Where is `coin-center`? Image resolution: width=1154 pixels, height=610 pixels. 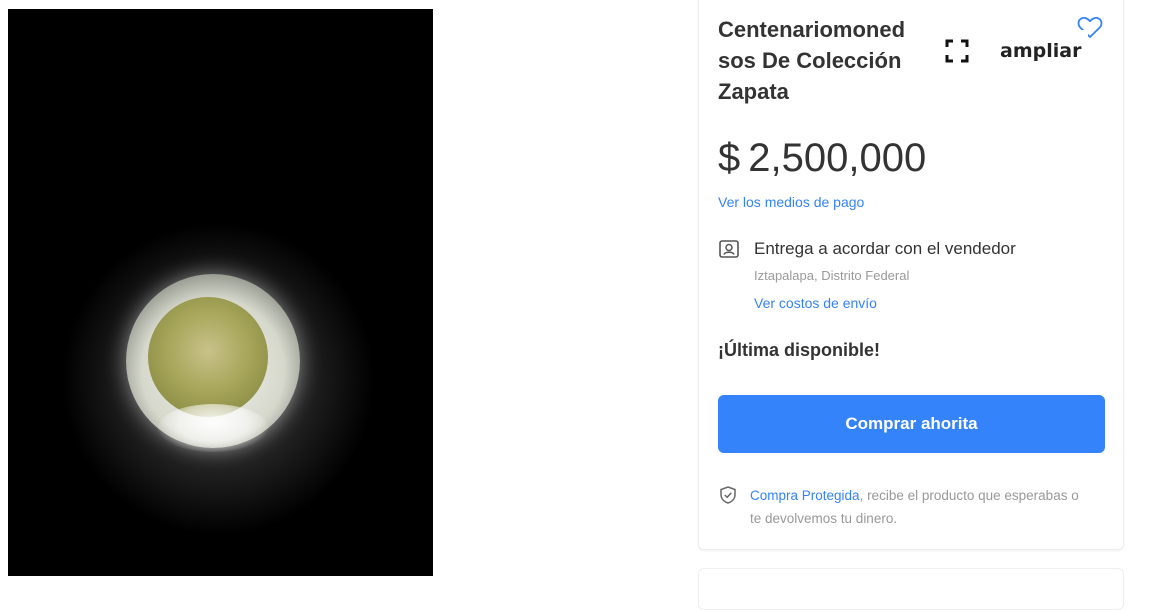 coin-center is located at coordinates (208, 357).